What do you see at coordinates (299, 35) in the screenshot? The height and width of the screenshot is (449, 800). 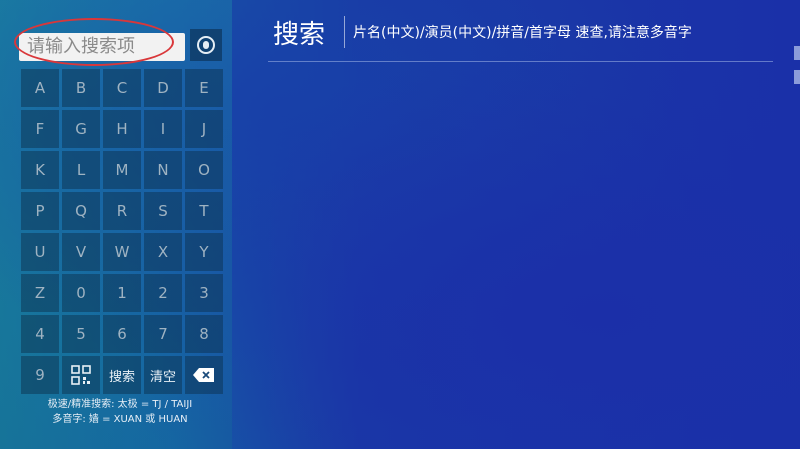 I see `page-title: 搜索` at bounding box center [299, 35].